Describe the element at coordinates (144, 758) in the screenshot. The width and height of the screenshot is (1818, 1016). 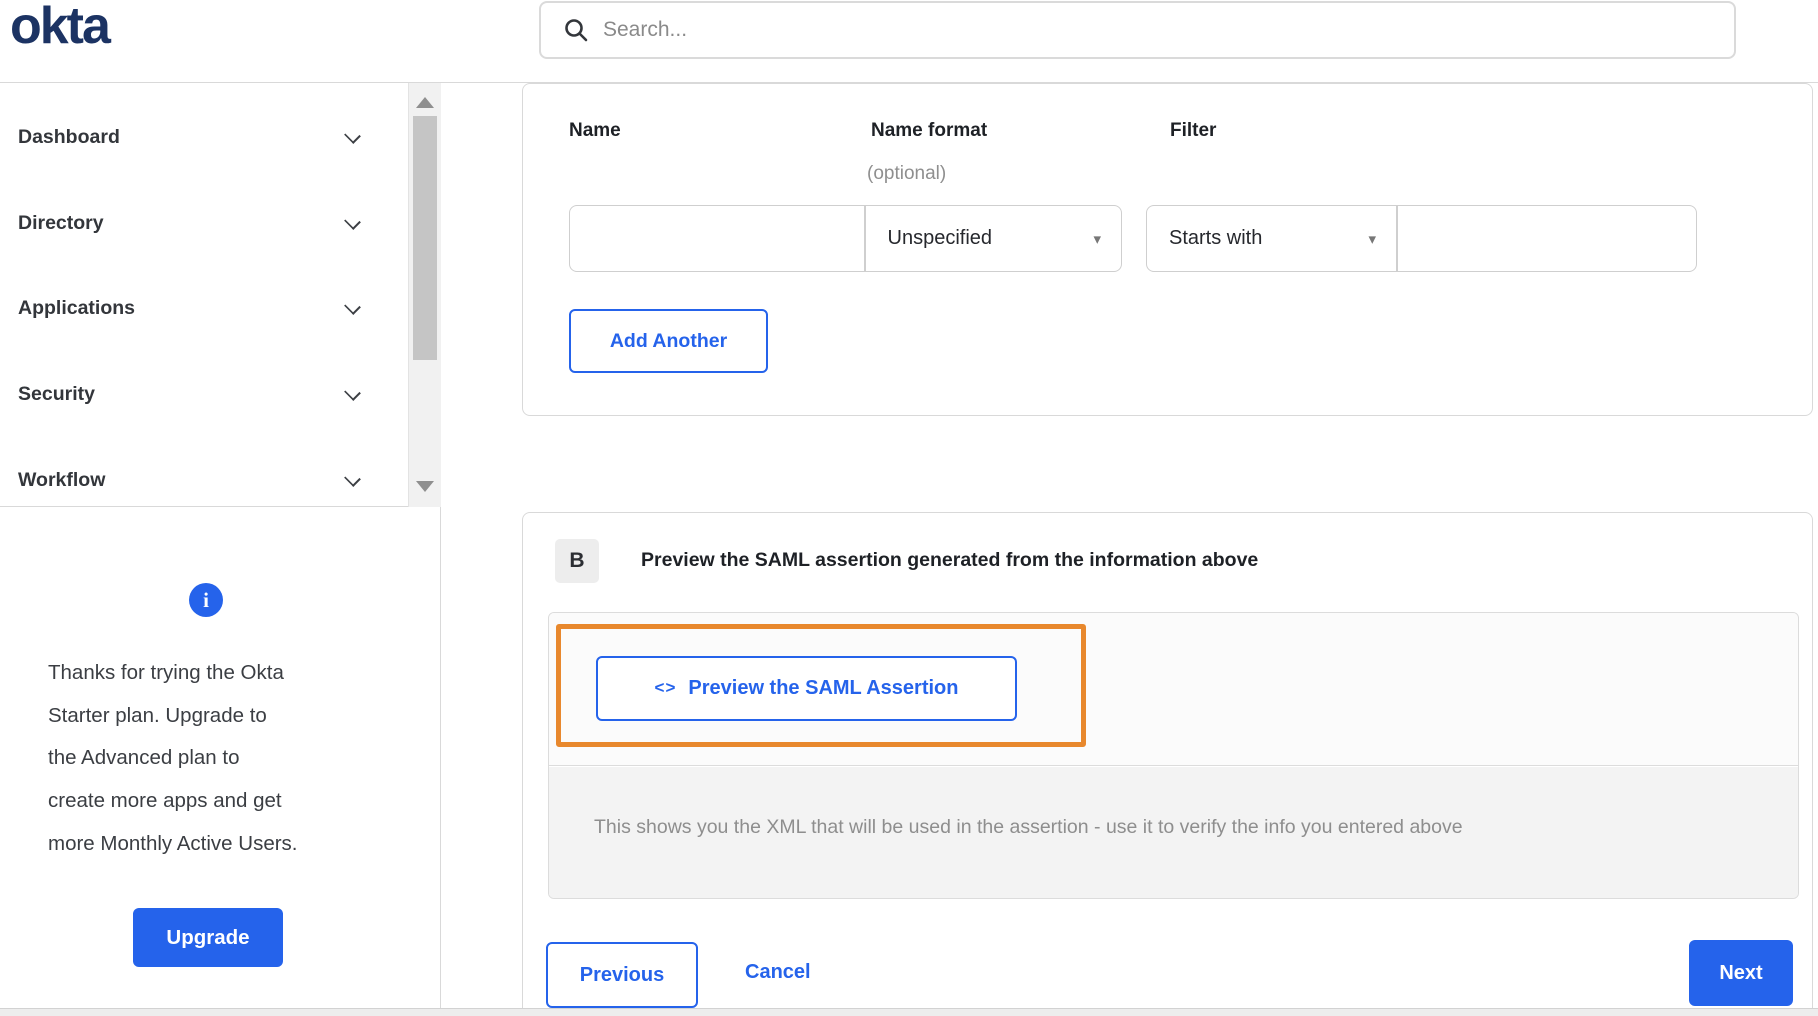
I see `trial-notice-line: the Advanced plan to` at that location.